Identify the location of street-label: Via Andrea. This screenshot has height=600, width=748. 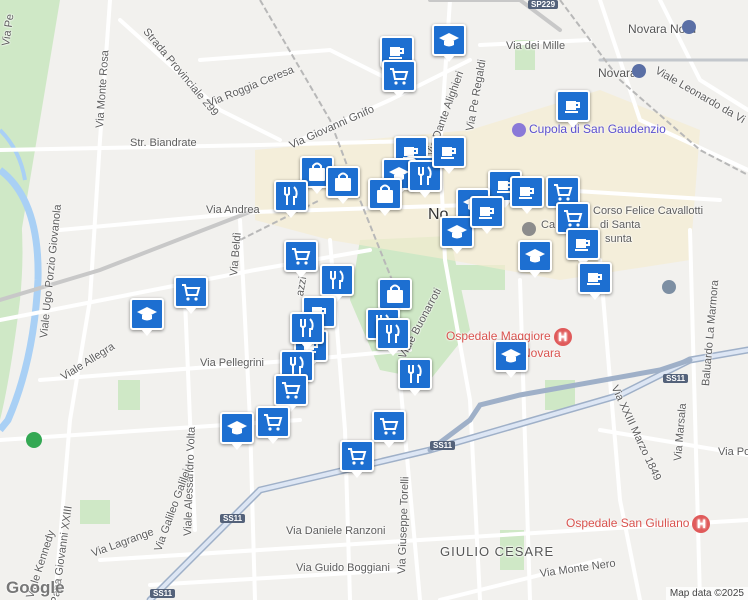
(233, 210).